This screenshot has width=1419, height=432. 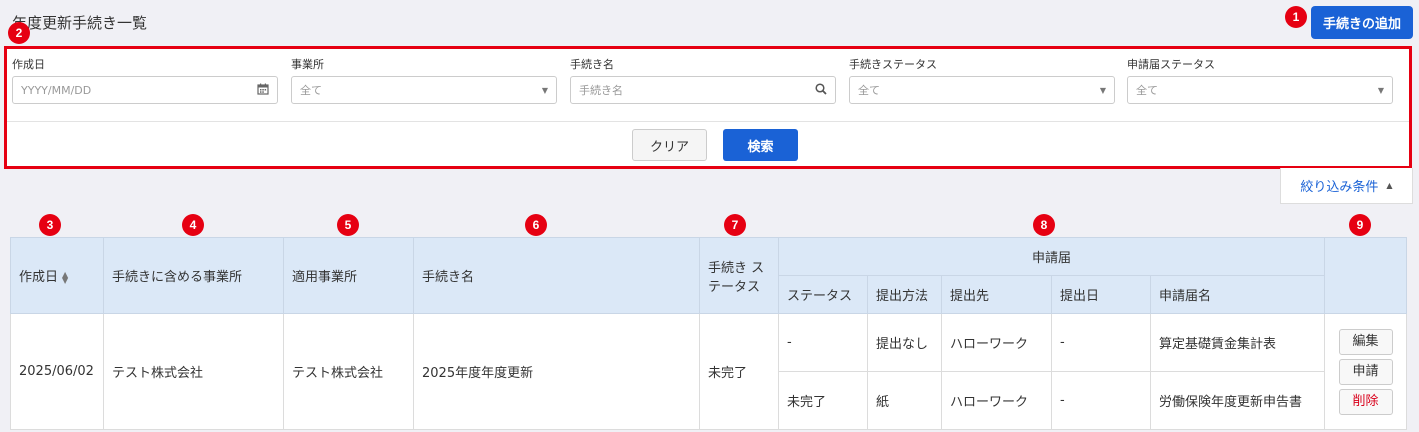 What do you see at coordinates (735, 225) in the screenshot?
I see `annotation-marker-7: 7` at bounding box center [735, 225].